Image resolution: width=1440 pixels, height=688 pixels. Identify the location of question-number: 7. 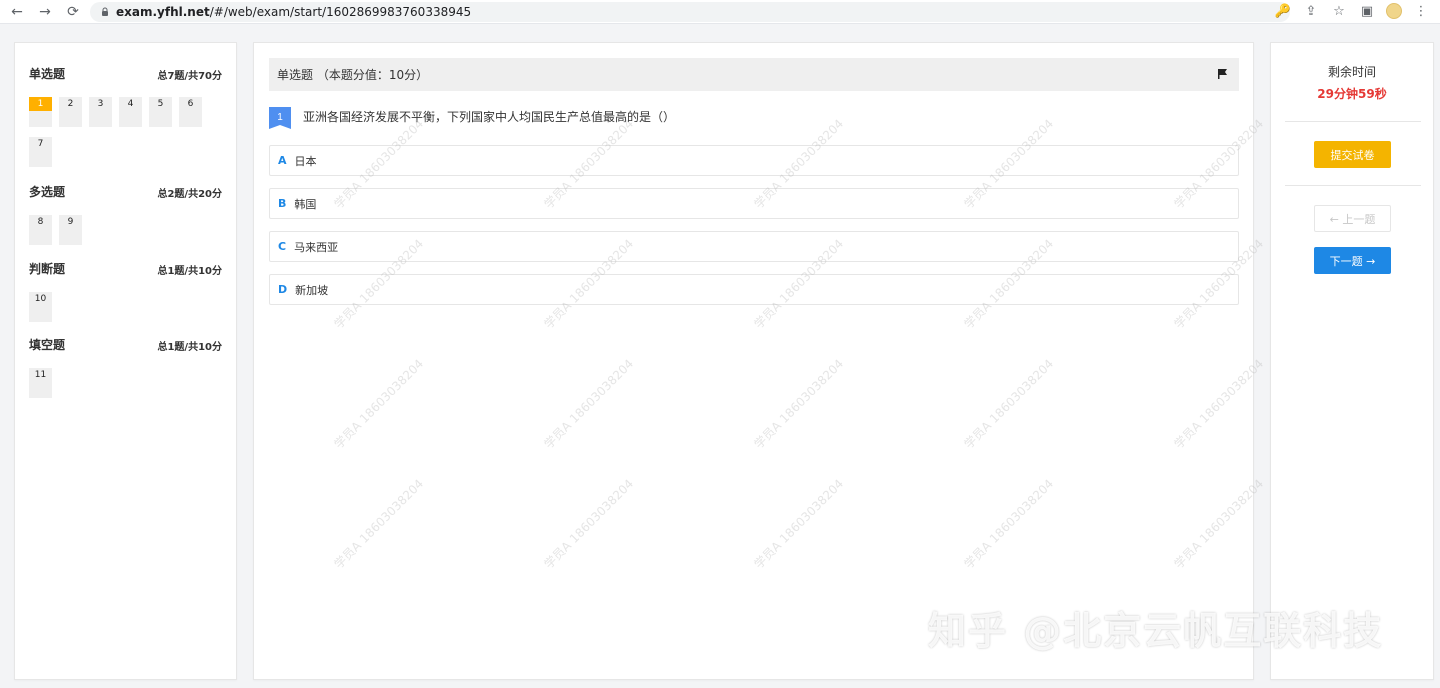
(40, 144).